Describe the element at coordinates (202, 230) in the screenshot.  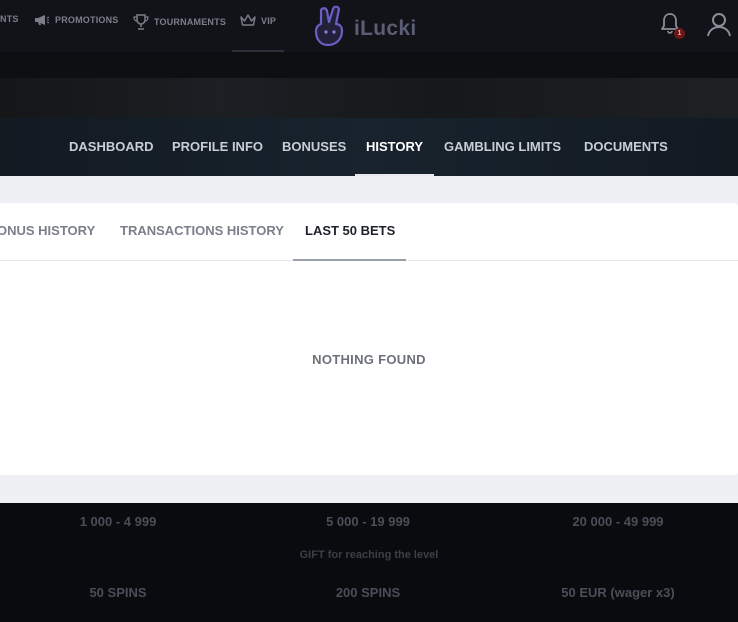
I see `subtab-transactions-history: TRANSACTIONS HISTORY` at that location.